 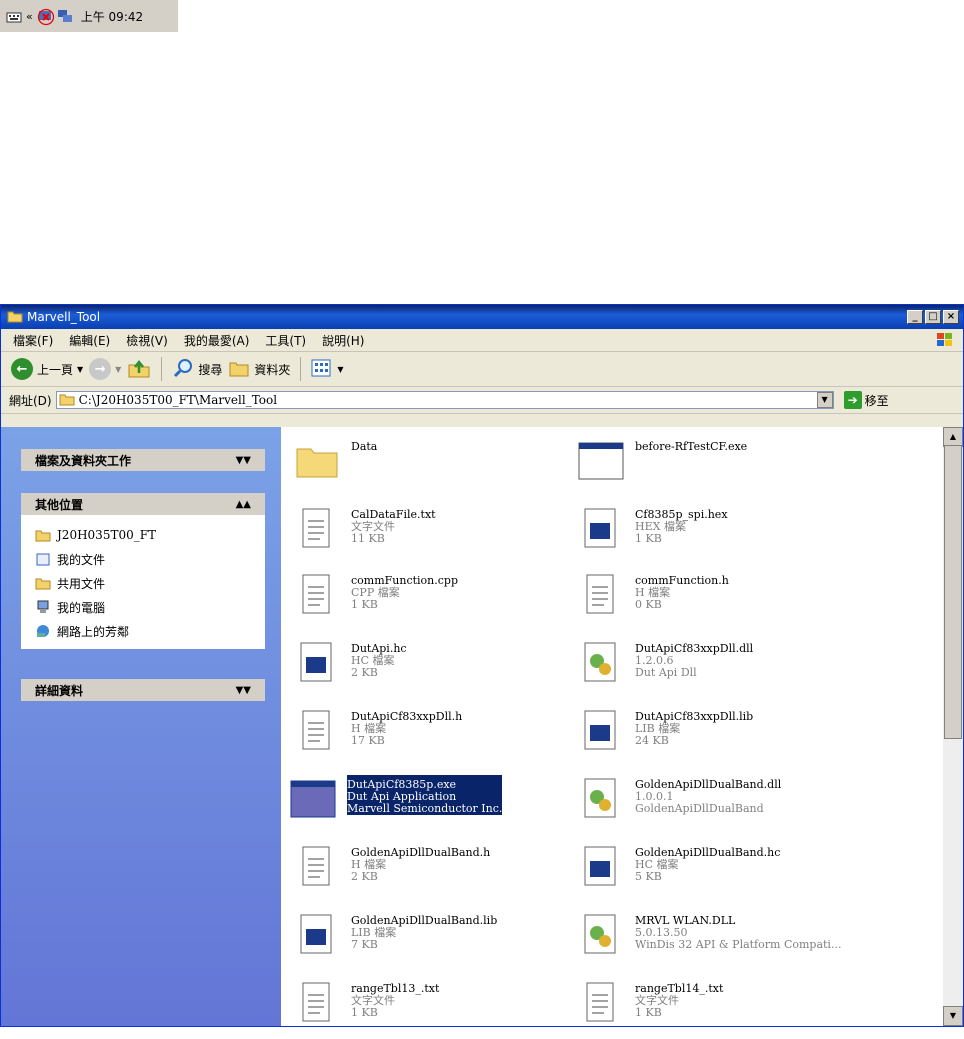 I want to click on link-shared-documents: 共用文件, so click(x=150, y=583).